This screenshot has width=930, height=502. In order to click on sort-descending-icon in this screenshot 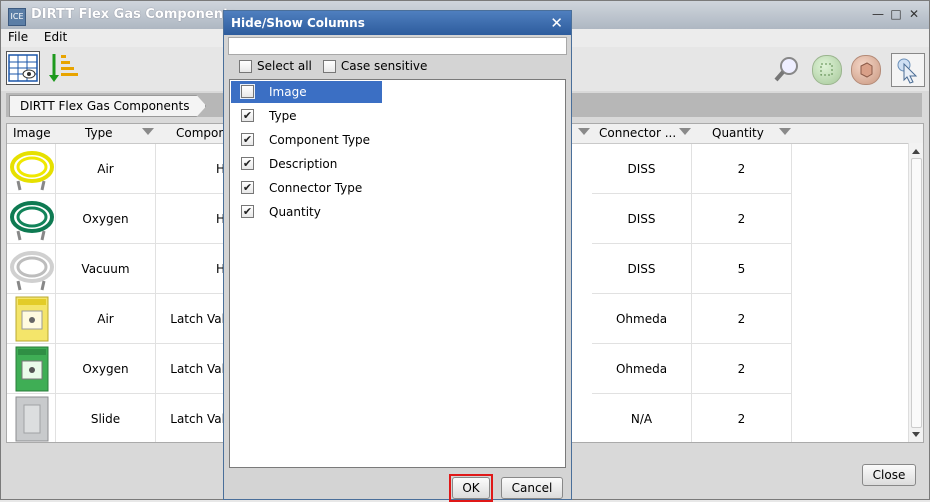, I will do `click(63, 68)`.